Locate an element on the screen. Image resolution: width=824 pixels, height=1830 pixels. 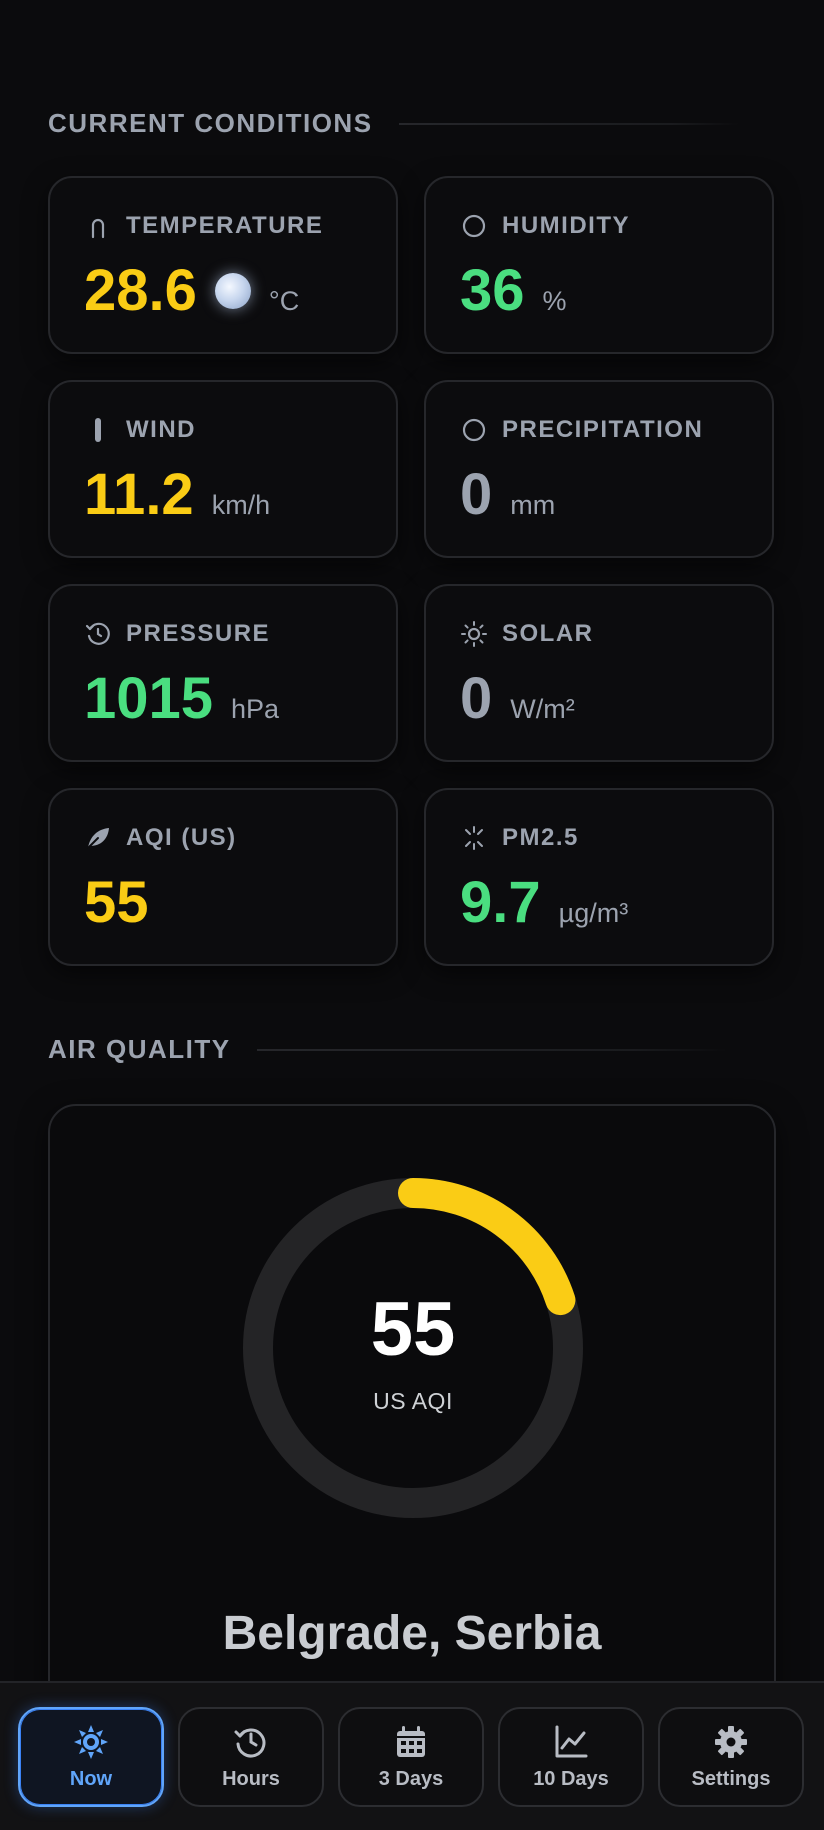
card-value: 55 is located at coordinates (116, 902).